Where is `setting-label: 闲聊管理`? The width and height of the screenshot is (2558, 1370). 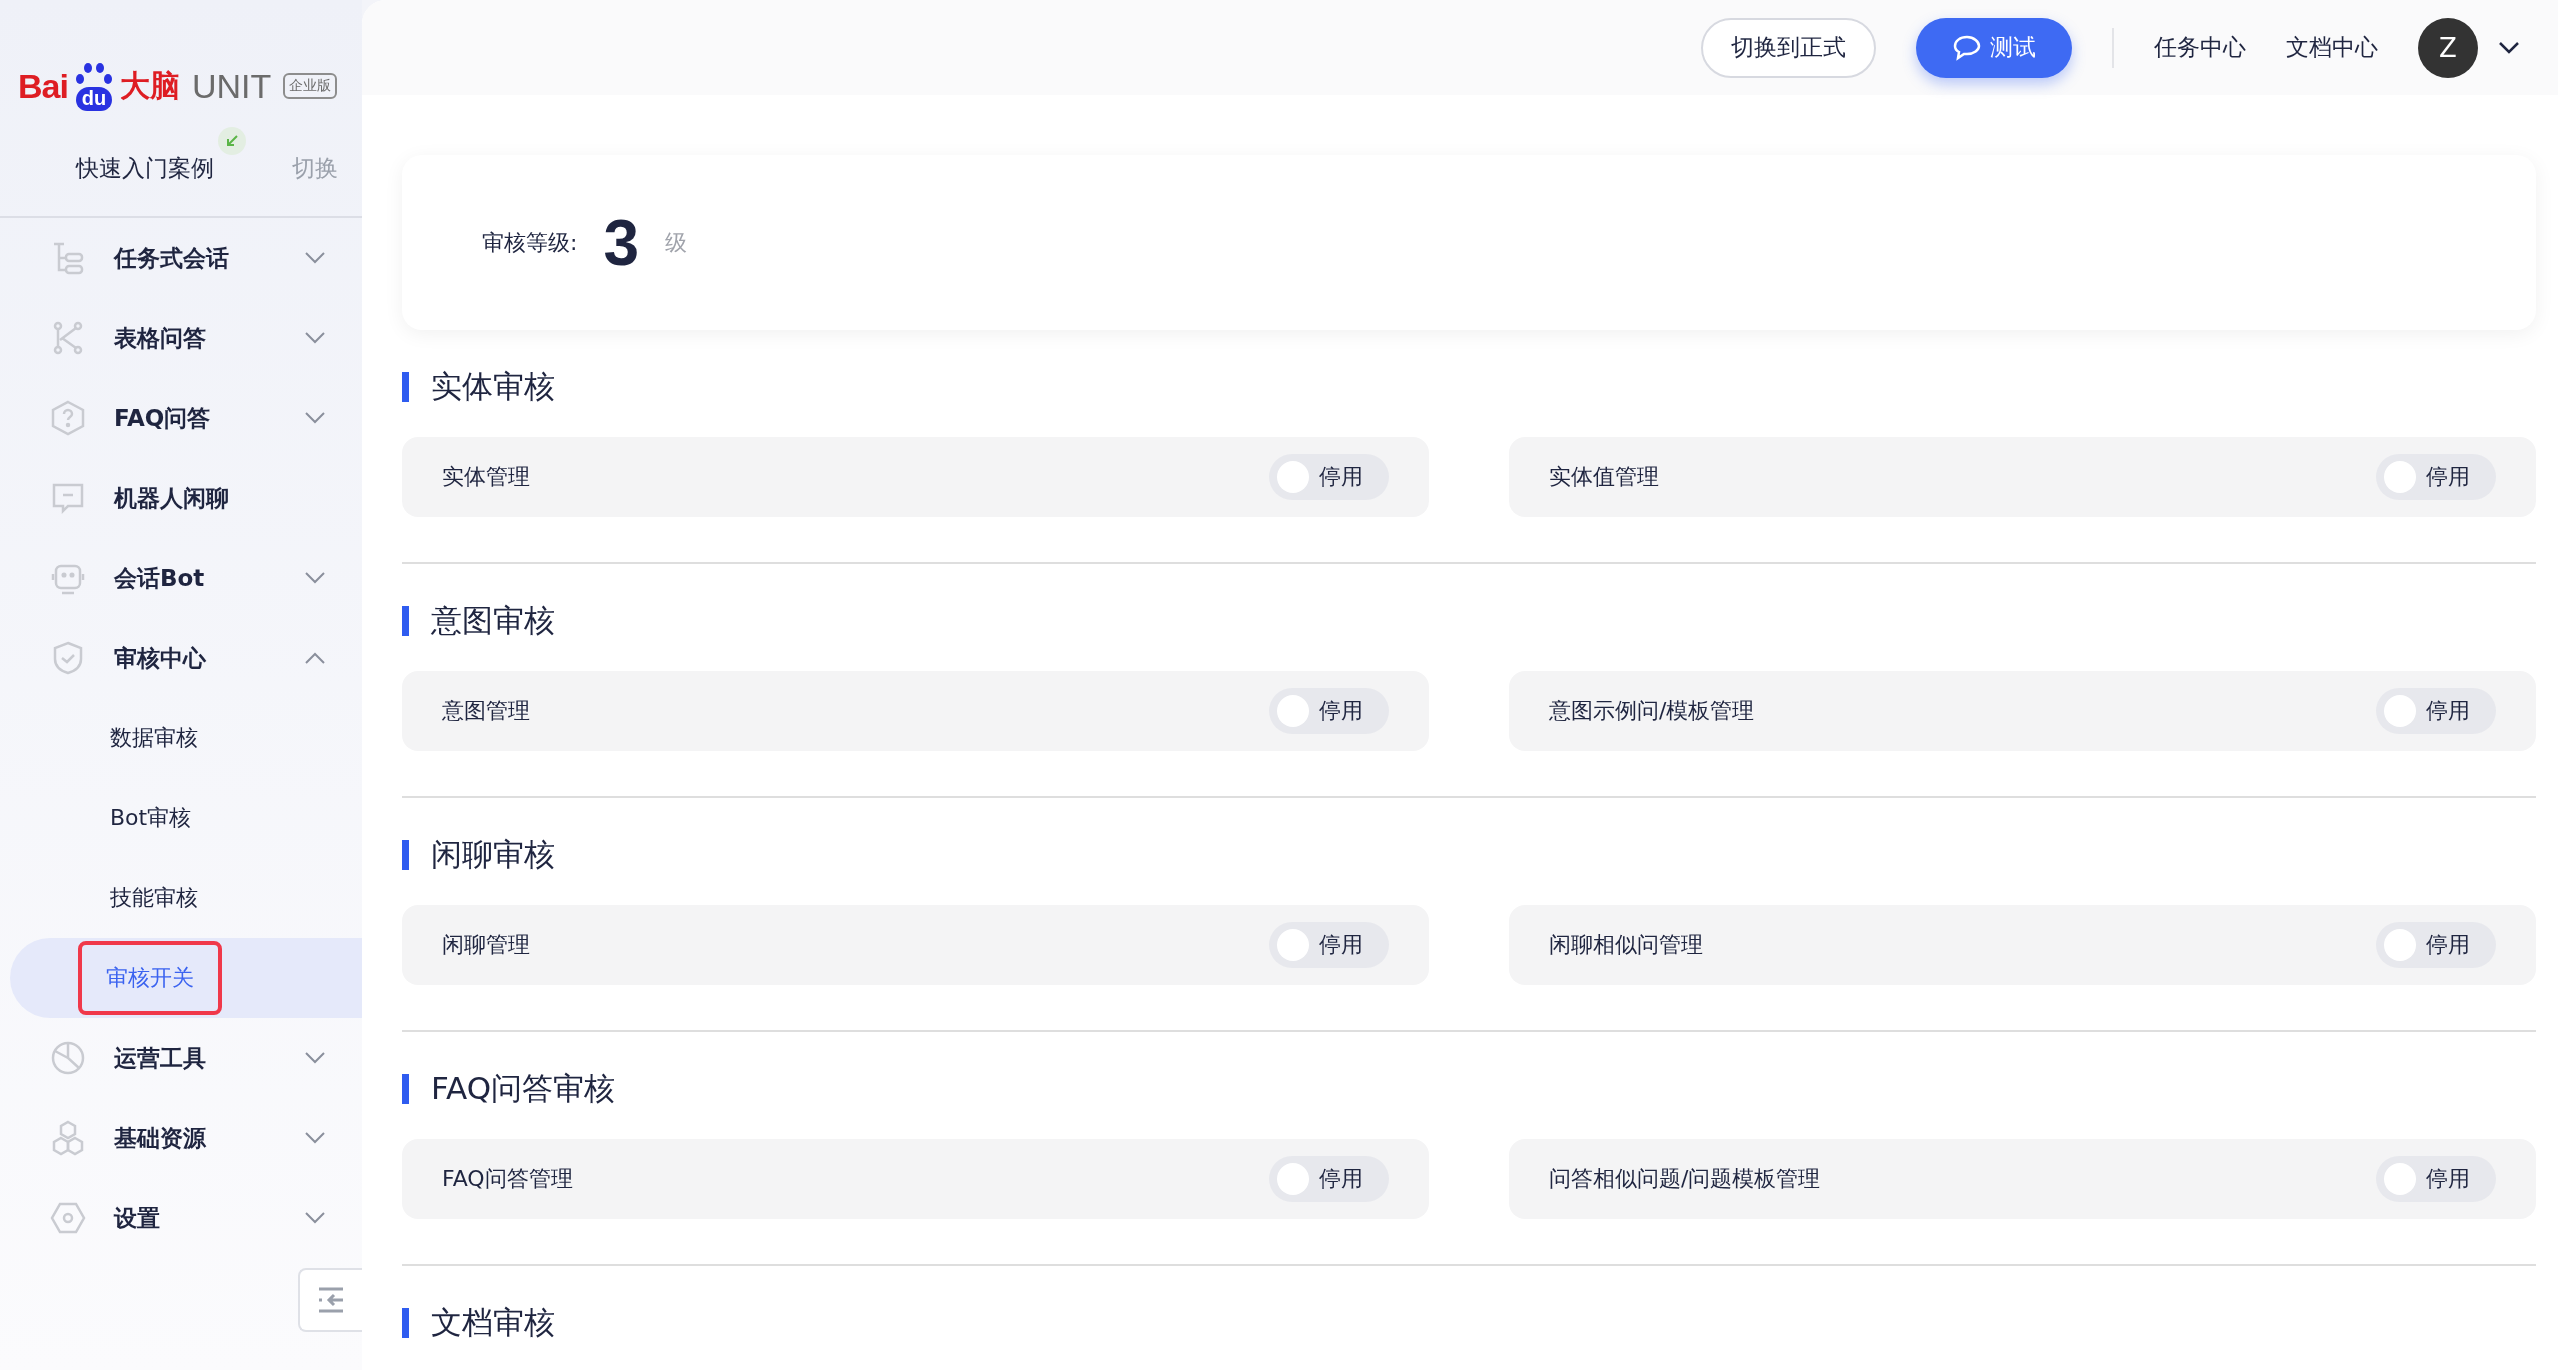 setting-label: 闲聊管理 is located at coordinates (486, 945).